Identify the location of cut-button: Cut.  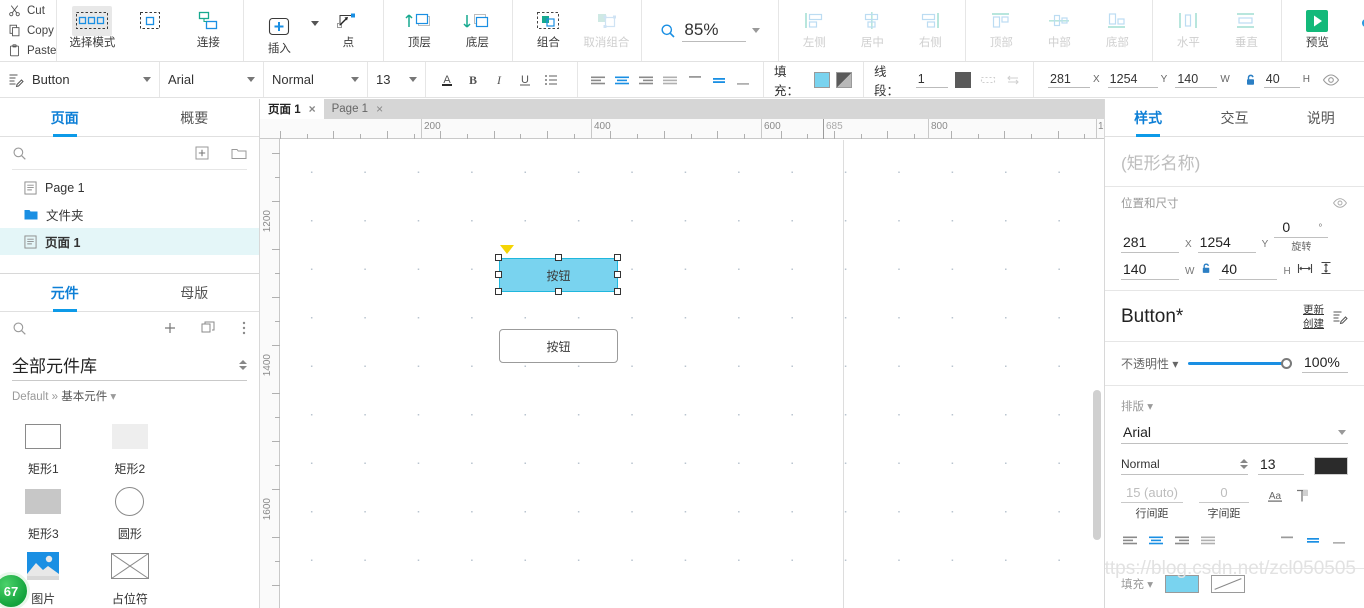
(32, 10).